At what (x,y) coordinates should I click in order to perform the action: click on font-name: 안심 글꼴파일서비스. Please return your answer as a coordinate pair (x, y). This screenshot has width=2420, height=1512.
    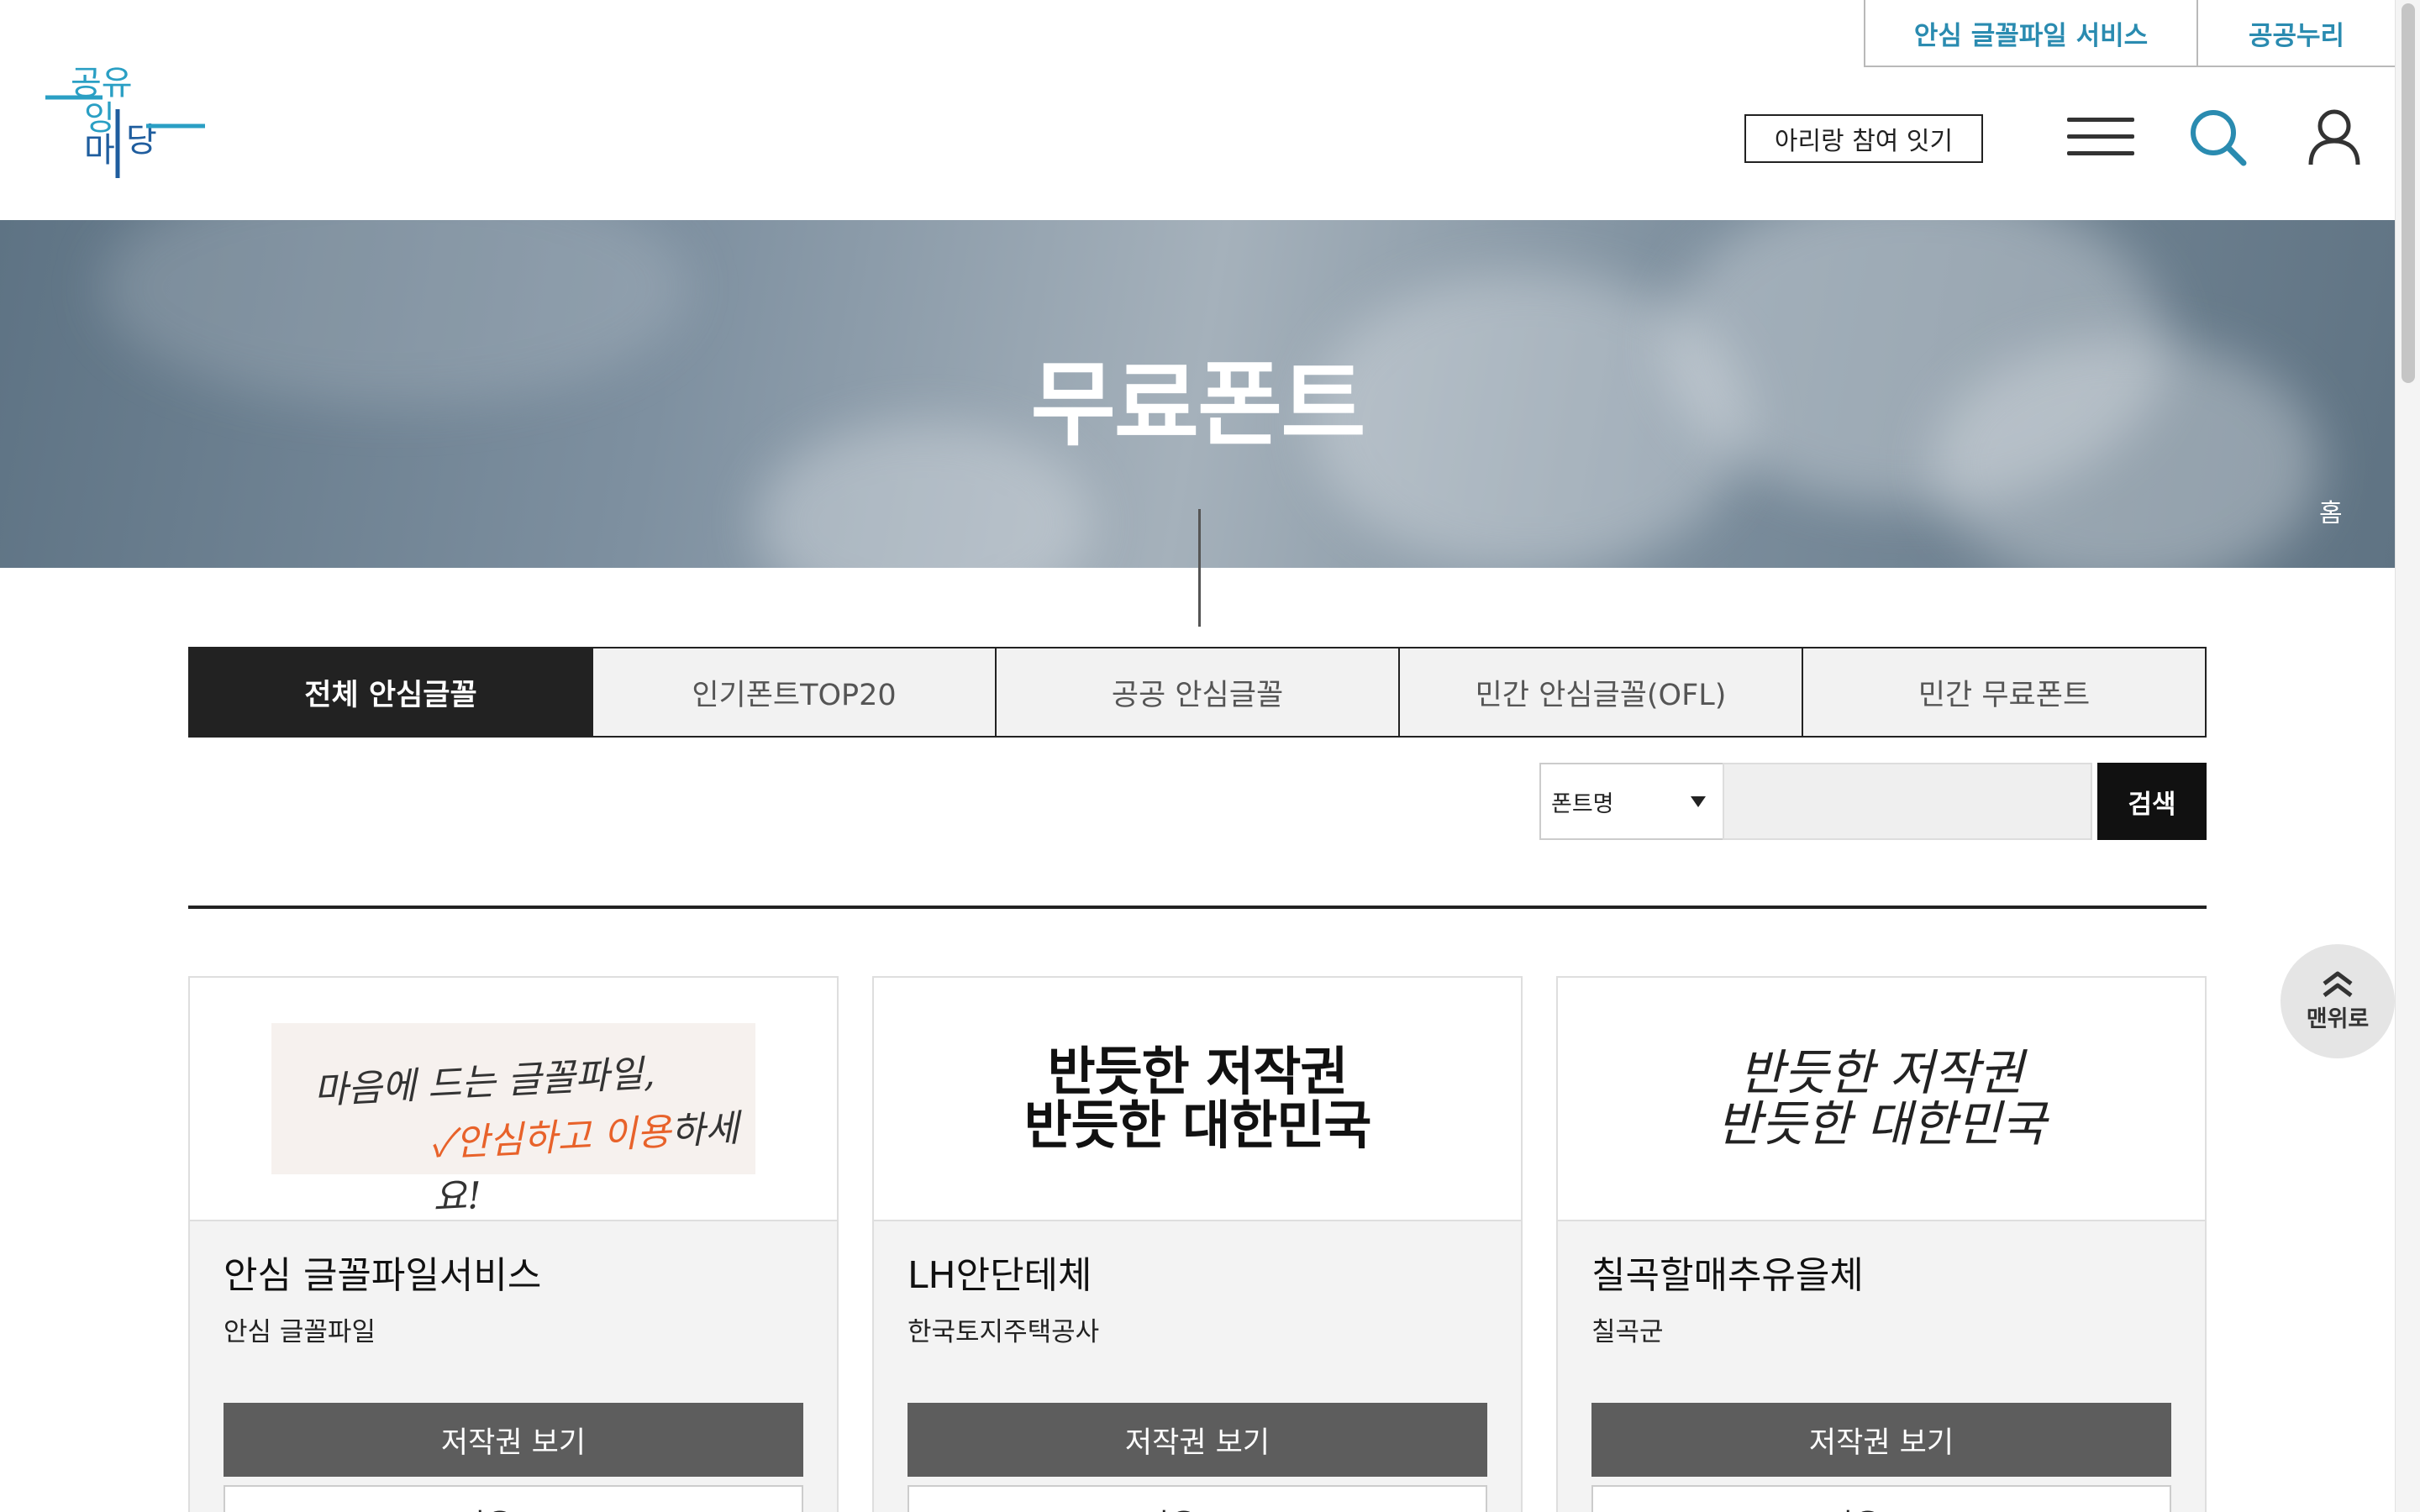
    Looking at the image, I should click on (382, 1272).